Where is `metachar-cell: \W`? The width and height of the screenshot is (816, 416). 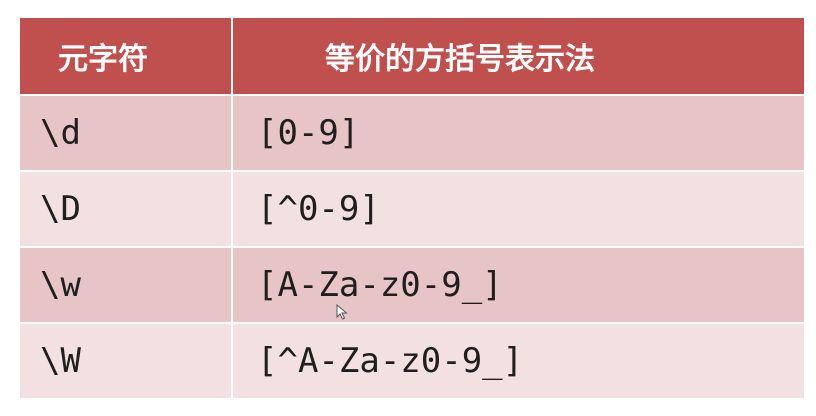 metachar-cell: \W is located at coordinates (126, 360).